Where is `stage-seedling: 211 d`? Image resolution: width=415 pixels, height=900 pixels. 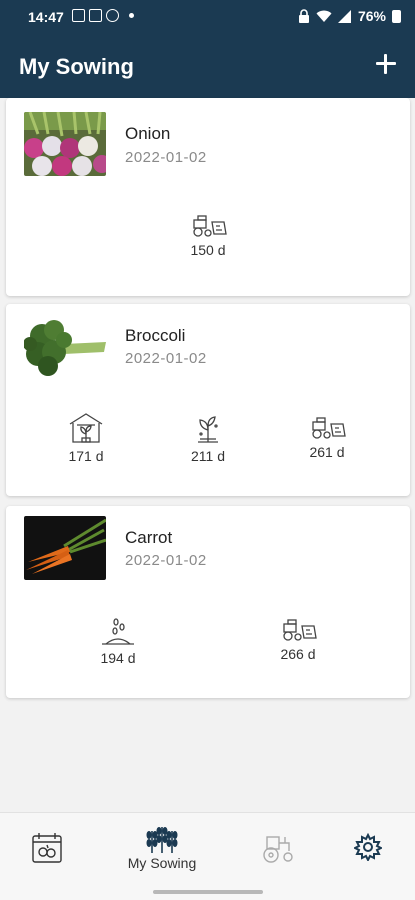
stage-seedling: 211 d is located at coordinates (208, 438).